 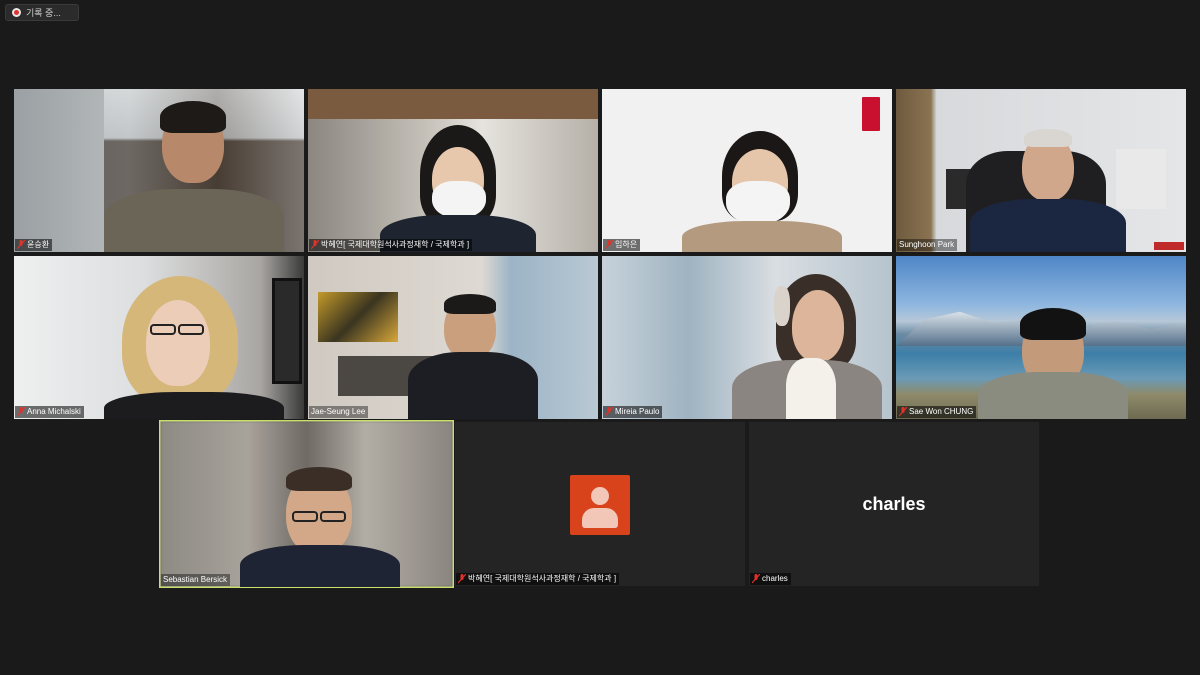 What do you see at coordinates (49, 412) in the screenshot?
I see `participant-name-label: Anna Michalski` at bounding box center [49, 412].